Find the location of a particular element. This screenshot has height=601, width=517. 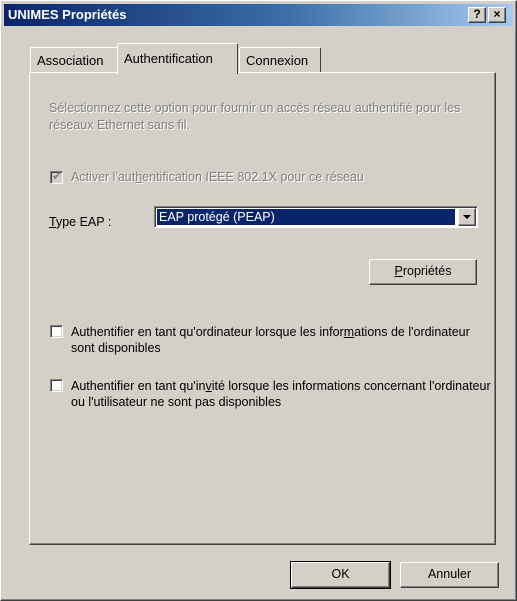

eap-type-label: Type EAP : is located at coordinates (80, 222).